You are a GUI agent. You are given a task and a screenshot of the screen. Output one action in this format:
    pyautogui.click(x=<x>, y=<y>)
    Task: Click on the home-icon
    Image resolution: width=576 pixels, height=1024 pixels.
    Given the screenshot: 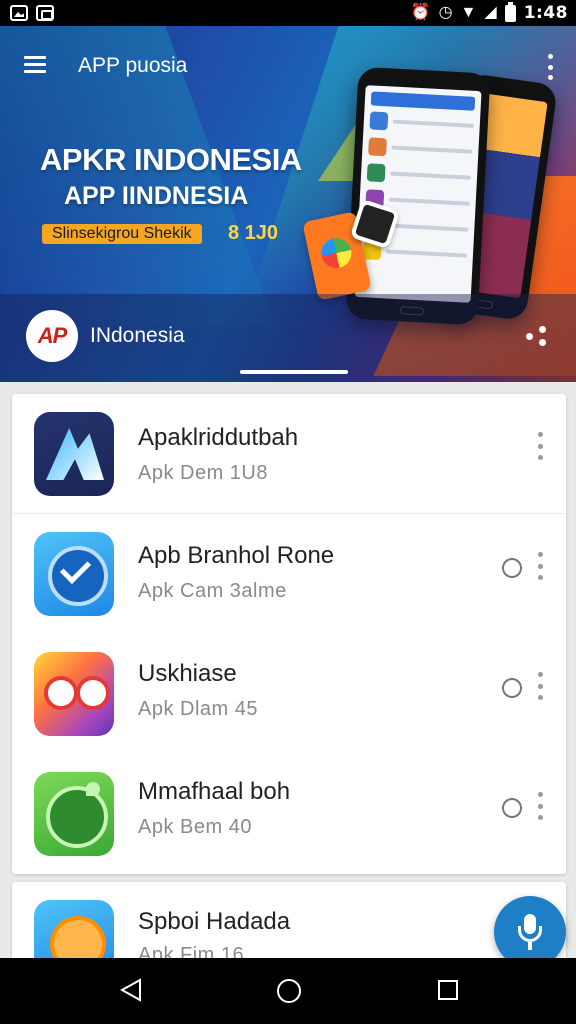 What is the action you would take?
    pyautogui.click(x=289, y=991)
    